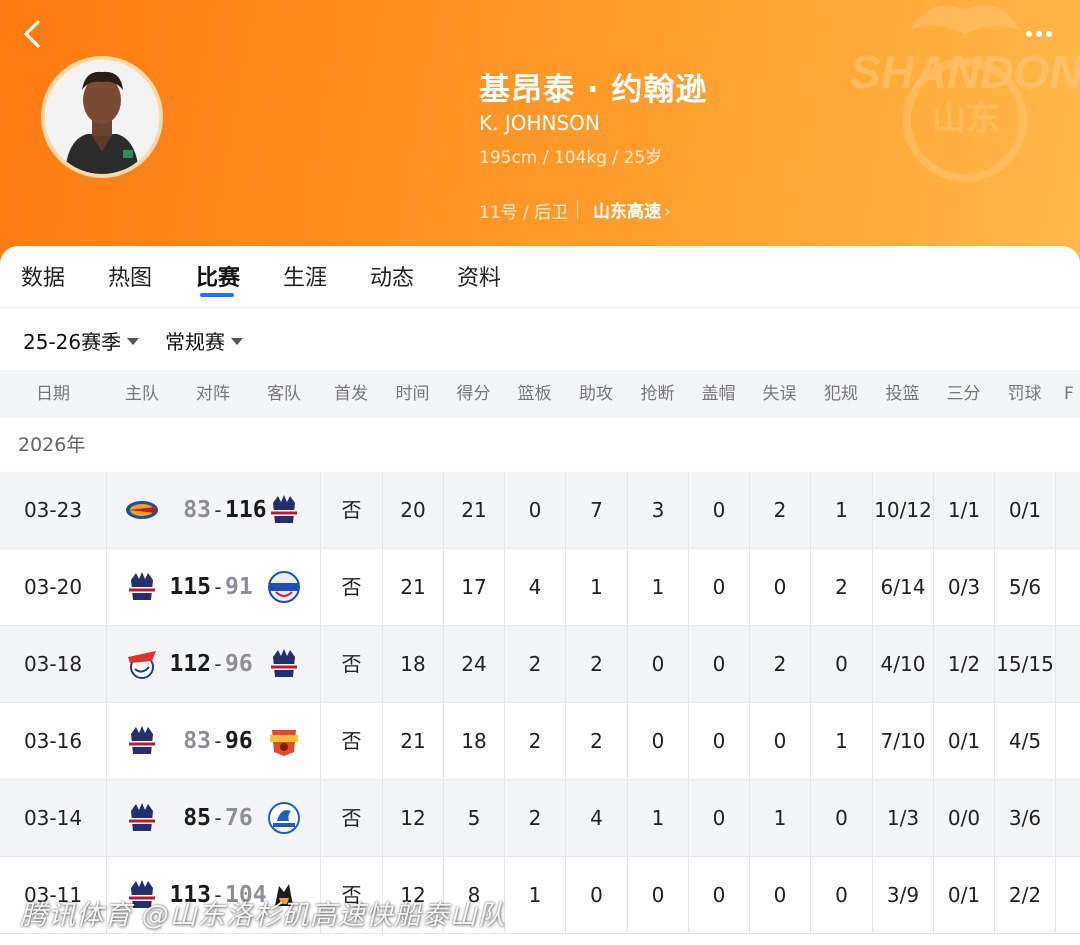 The height and width of the screenshot is (945, 1080). Describe the element at coordinates (540, 587) in the screenshot. I see `table-row: 03-20 115-91 否 21 17 4 1 1 0 0 2 6/14 0/3 5/6` at that location.